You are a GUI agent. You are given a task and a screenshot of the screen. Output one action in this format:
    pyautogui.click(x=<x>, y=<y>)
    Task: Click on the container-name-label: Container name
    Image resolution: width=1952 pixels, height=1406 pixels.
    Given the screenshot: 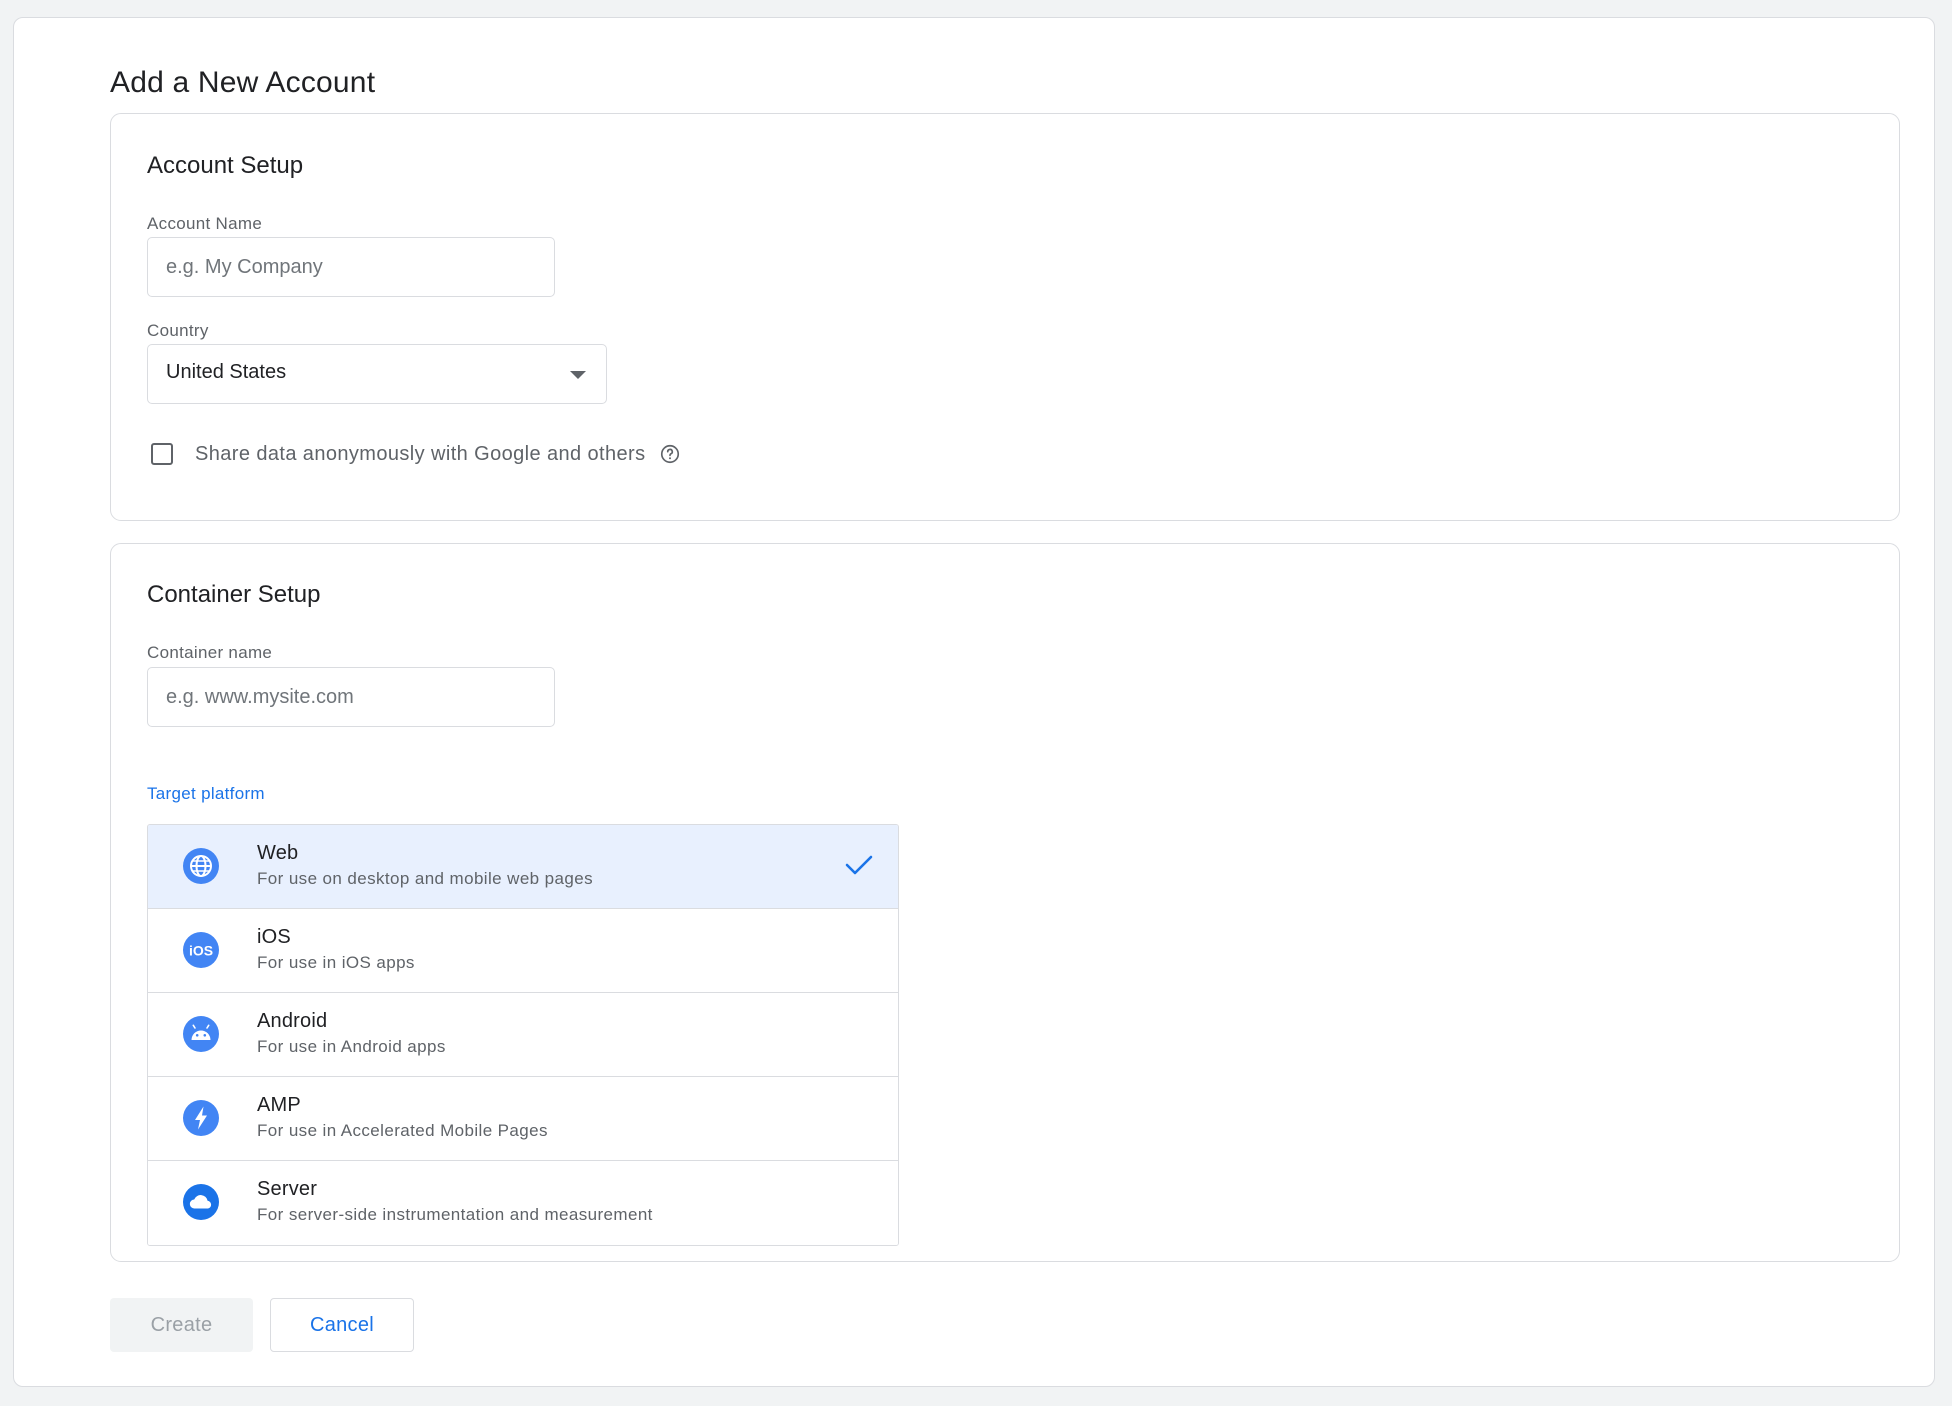 What is the action you would take?
    pyautogui.click(x=210, y=652)
    